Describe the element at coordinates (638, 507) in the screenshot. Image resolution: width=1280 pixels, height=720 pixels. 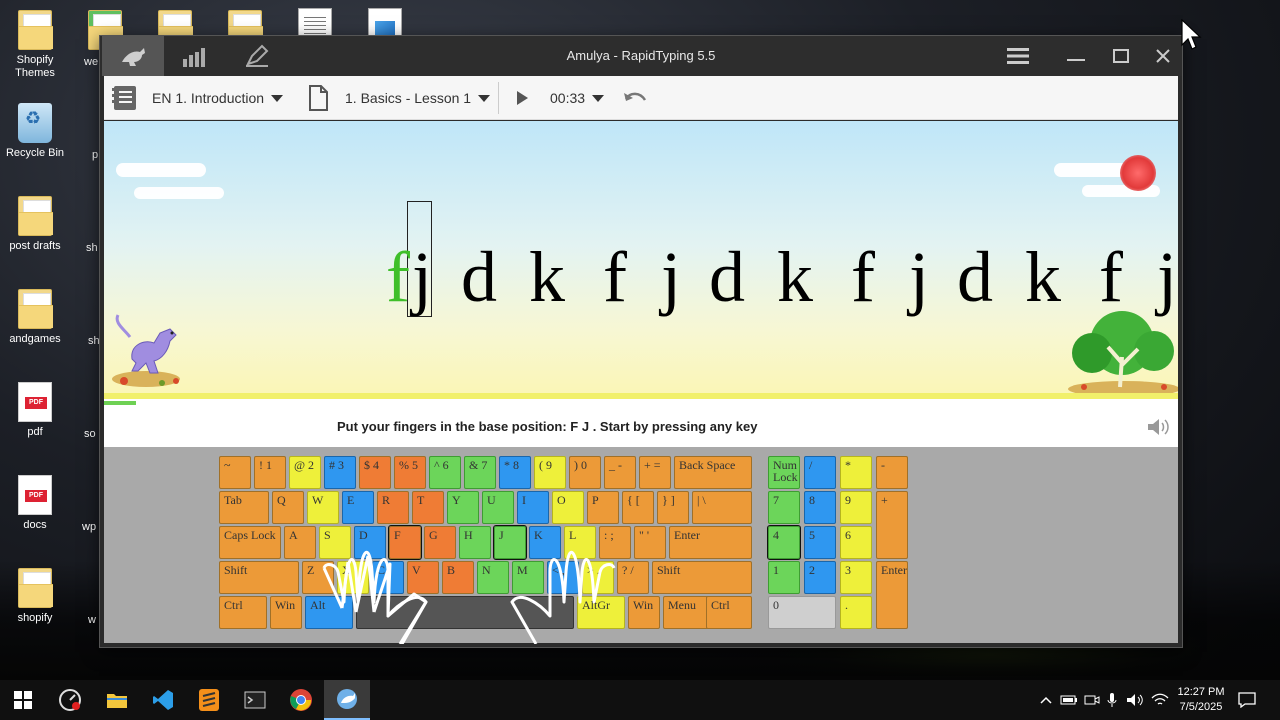
I see `key---key: { [` at that location.